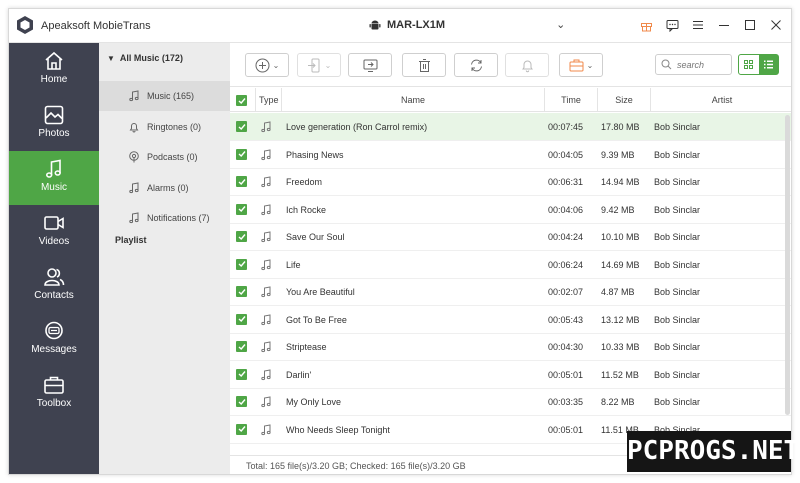 Image resolution: width=800 pixels, height=483 pixels. Describe the element at coordinates (54, 394) in the screenshot. I see `nav-toolbox: Toolbox` at that location.